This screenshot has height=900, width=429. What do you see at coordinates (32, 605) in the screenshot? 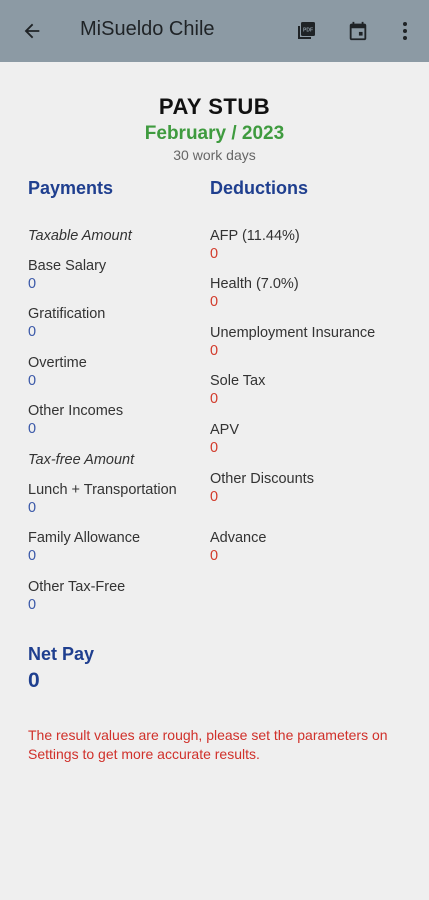
I see `other-tax-free-value: 0` at bounding box center [32, 605].